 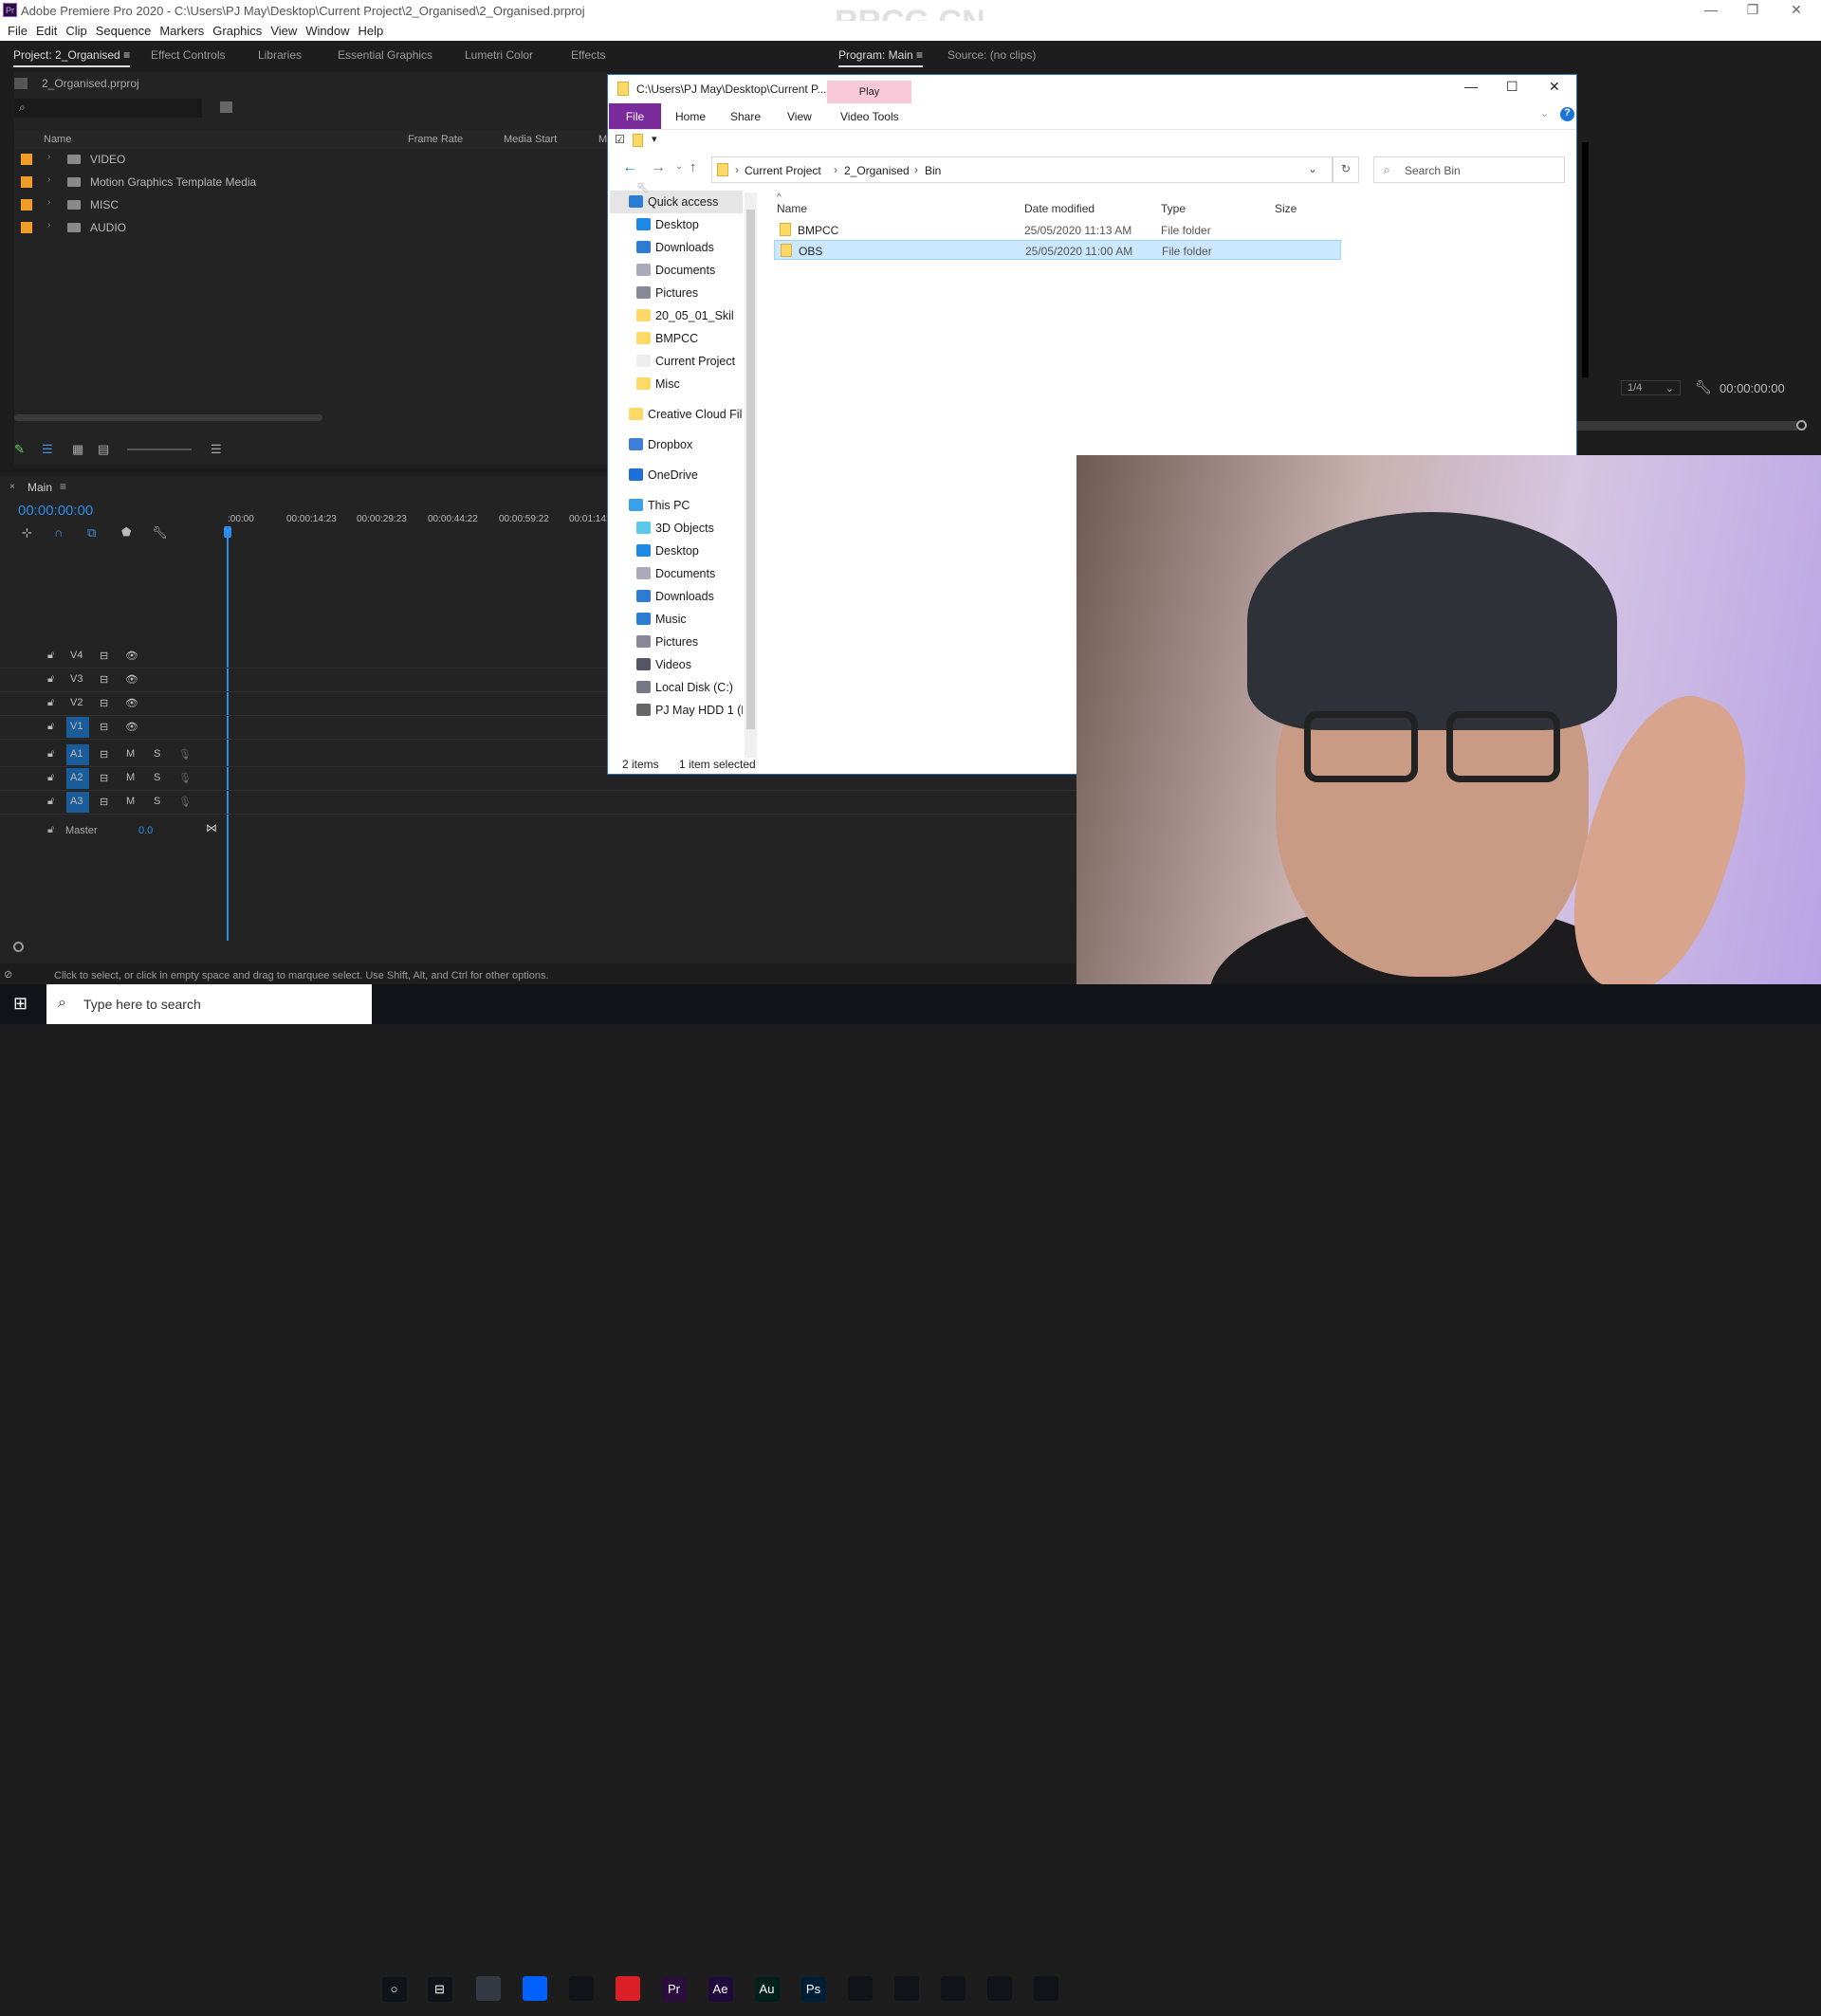 I want to click on file-row: BMPCC 25/05/2020 11:13 AM File folder, so click(x=1057, y=230).